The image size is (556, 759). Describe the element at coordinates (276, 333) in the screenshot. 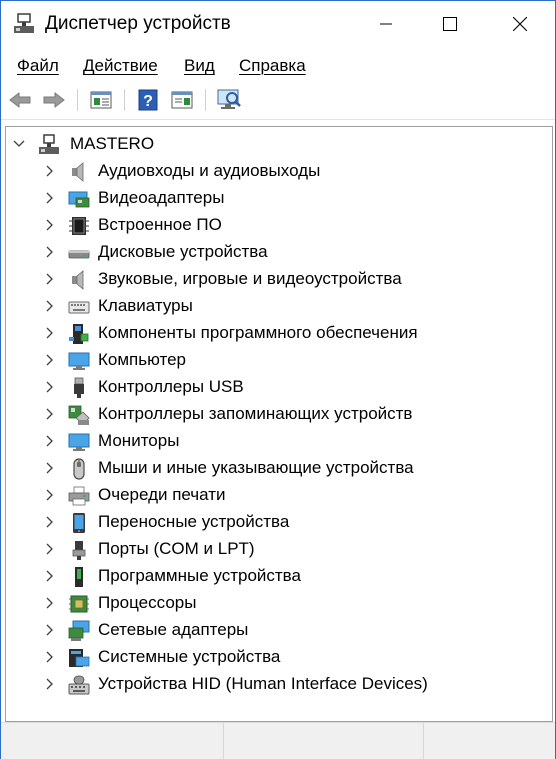

I see `tree-category-item: Компоненты программного обеспечения` at that location.